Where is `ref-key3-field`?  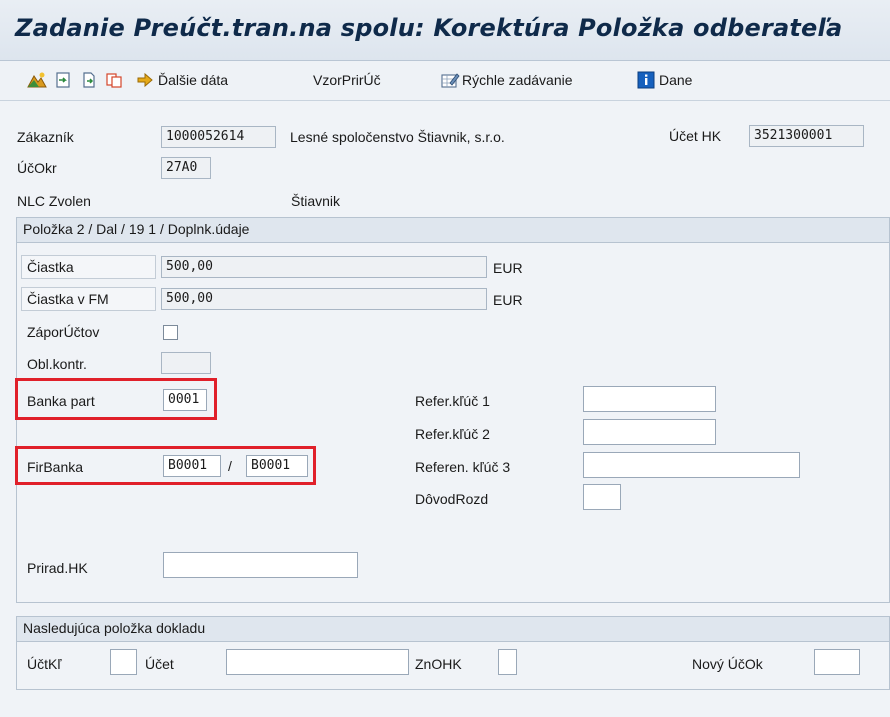
ref-key3-field is located at coordinates (691, 465).